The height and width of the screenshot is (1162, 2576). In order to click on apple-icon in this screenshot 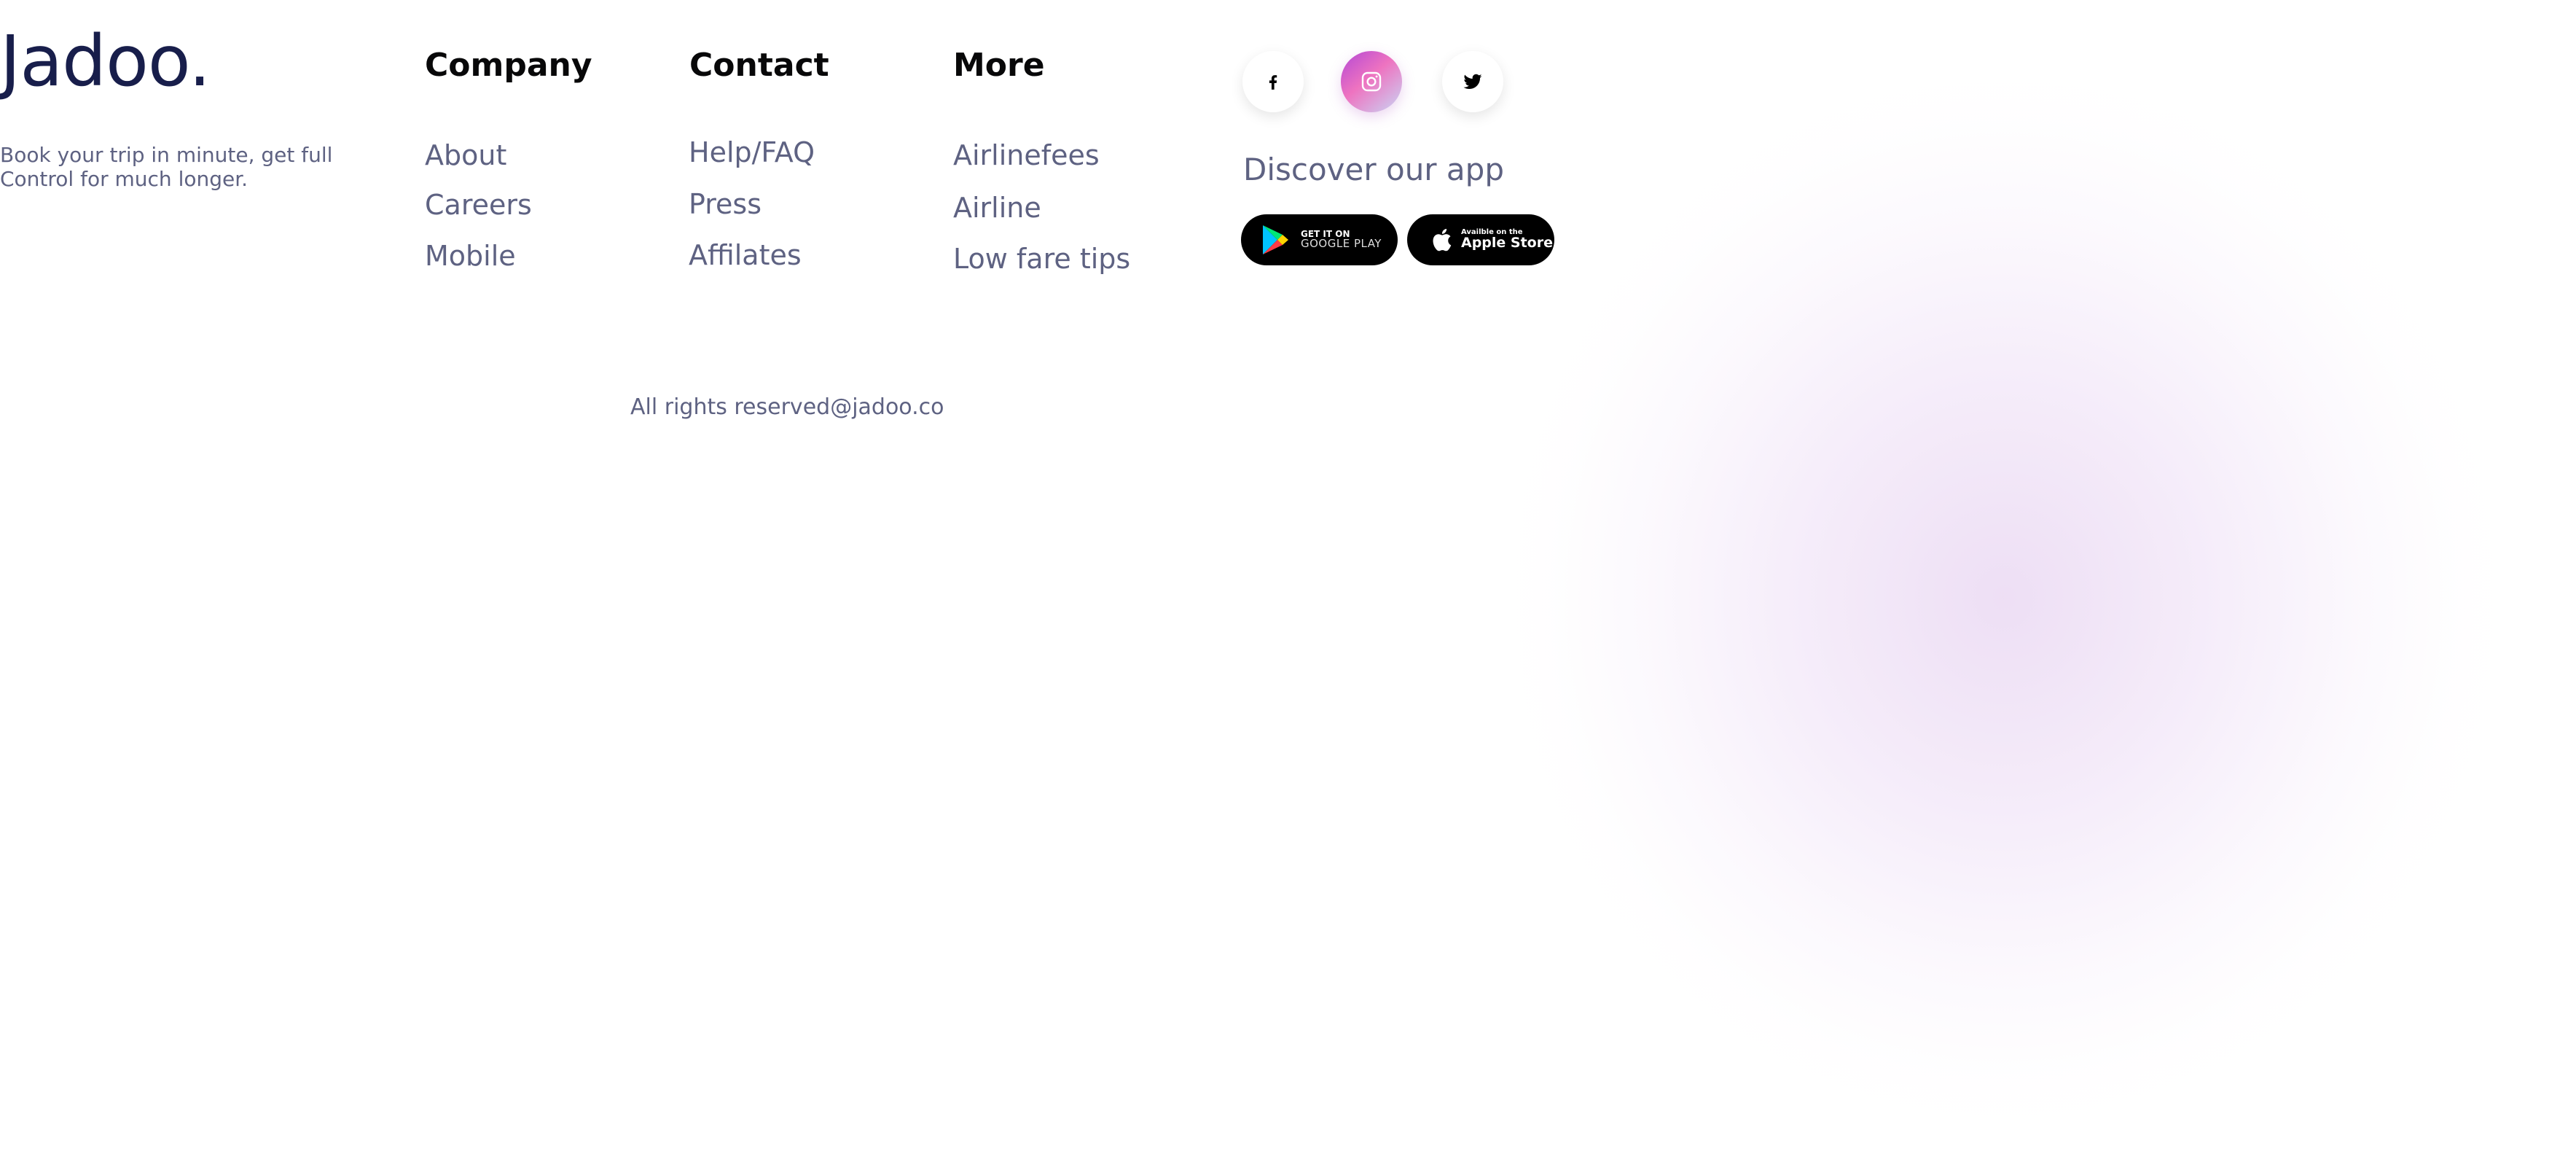, I will do `click(1442, 239)`.